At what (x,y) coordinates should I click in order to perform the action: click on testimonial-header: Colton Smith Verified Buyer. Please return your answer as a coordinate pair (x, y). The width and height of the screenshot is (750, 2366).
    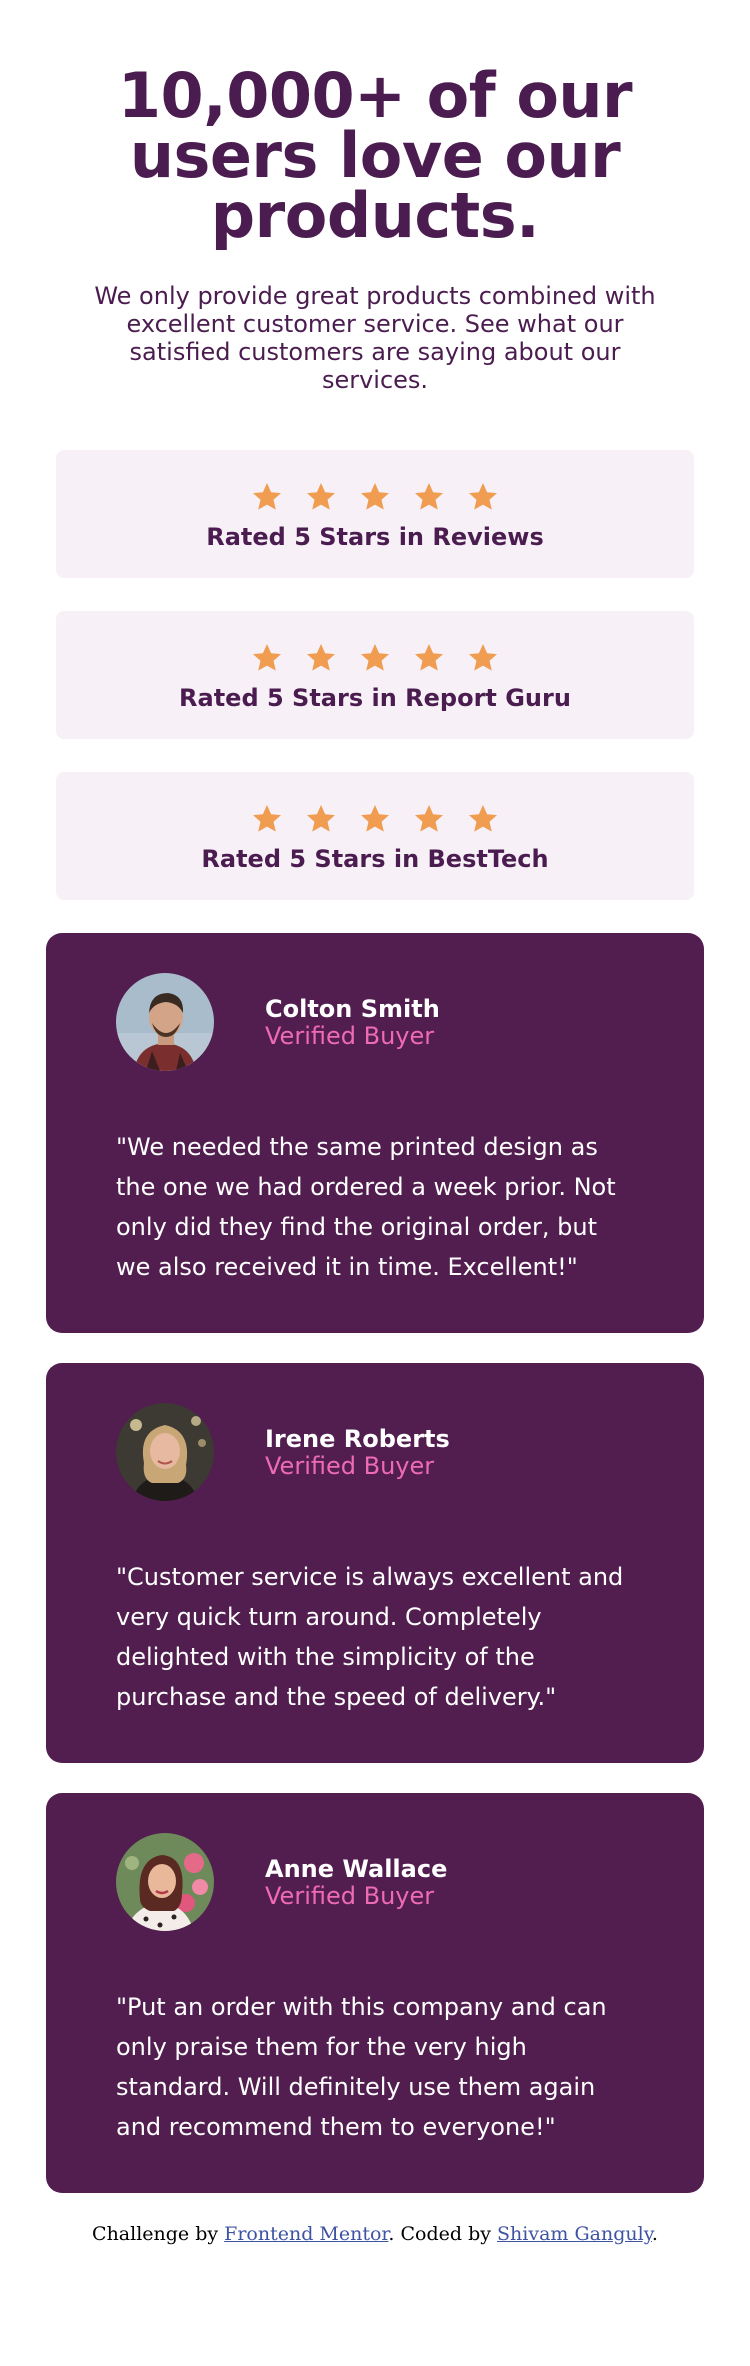
    Looking at the image, I should click on (375, 1022).